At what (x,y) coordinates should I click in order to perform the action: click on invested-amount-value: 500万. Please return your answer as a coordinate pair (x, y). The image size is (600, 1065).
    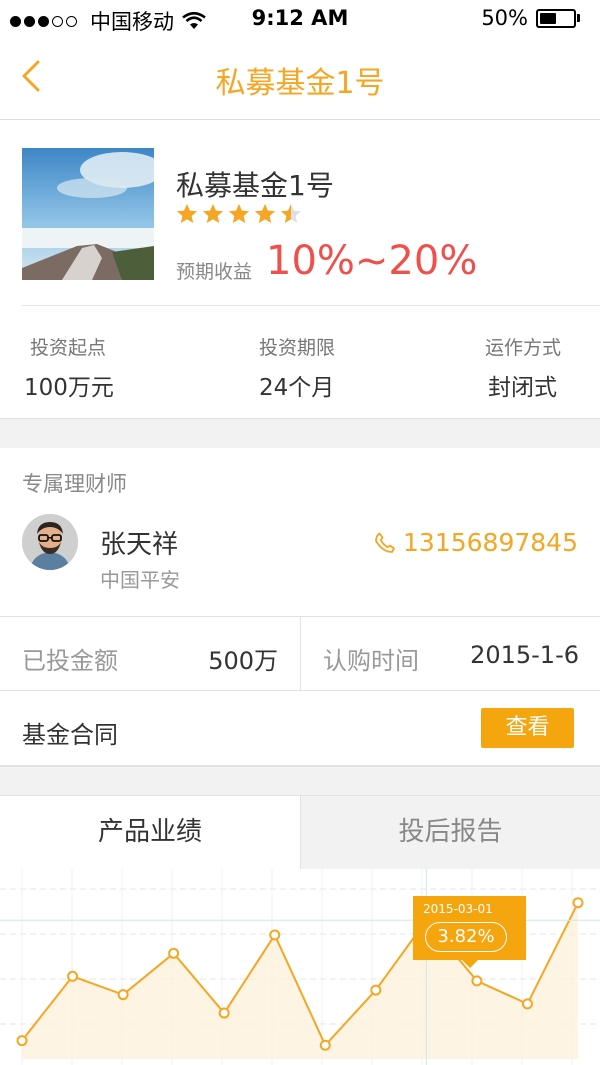
    Looking at the image, I should click on (243, 661).